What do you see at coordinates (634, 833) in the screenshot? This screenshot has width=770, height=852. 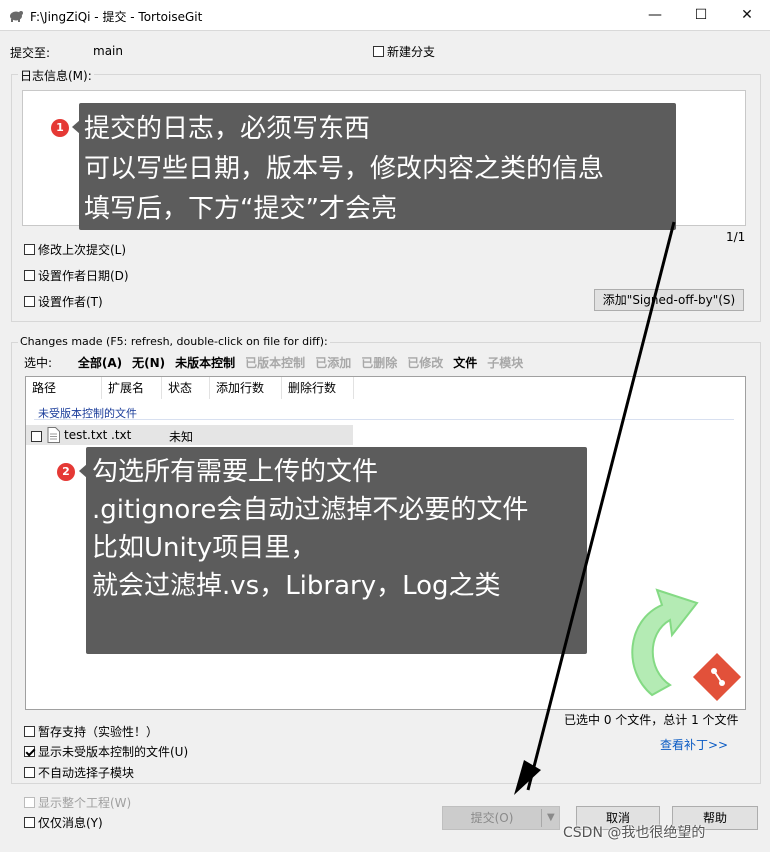 I see `watermark: CSDN @我也很绝望的` at bounding box center [634, 833].